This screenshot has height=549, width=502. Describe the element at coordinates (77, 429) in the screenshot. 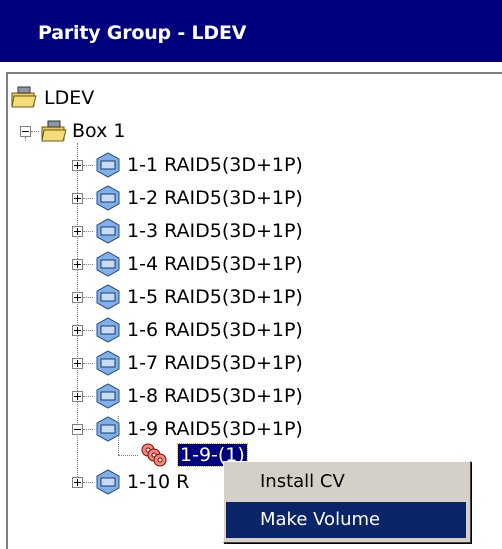

I see `collapse-toggle-group` at that location.